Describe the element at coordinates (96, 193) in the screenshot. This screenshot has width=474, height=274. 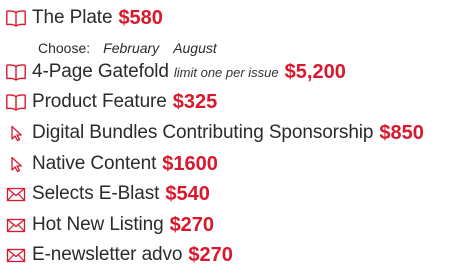
I see `option-label: Selects E-Blast` at that location.